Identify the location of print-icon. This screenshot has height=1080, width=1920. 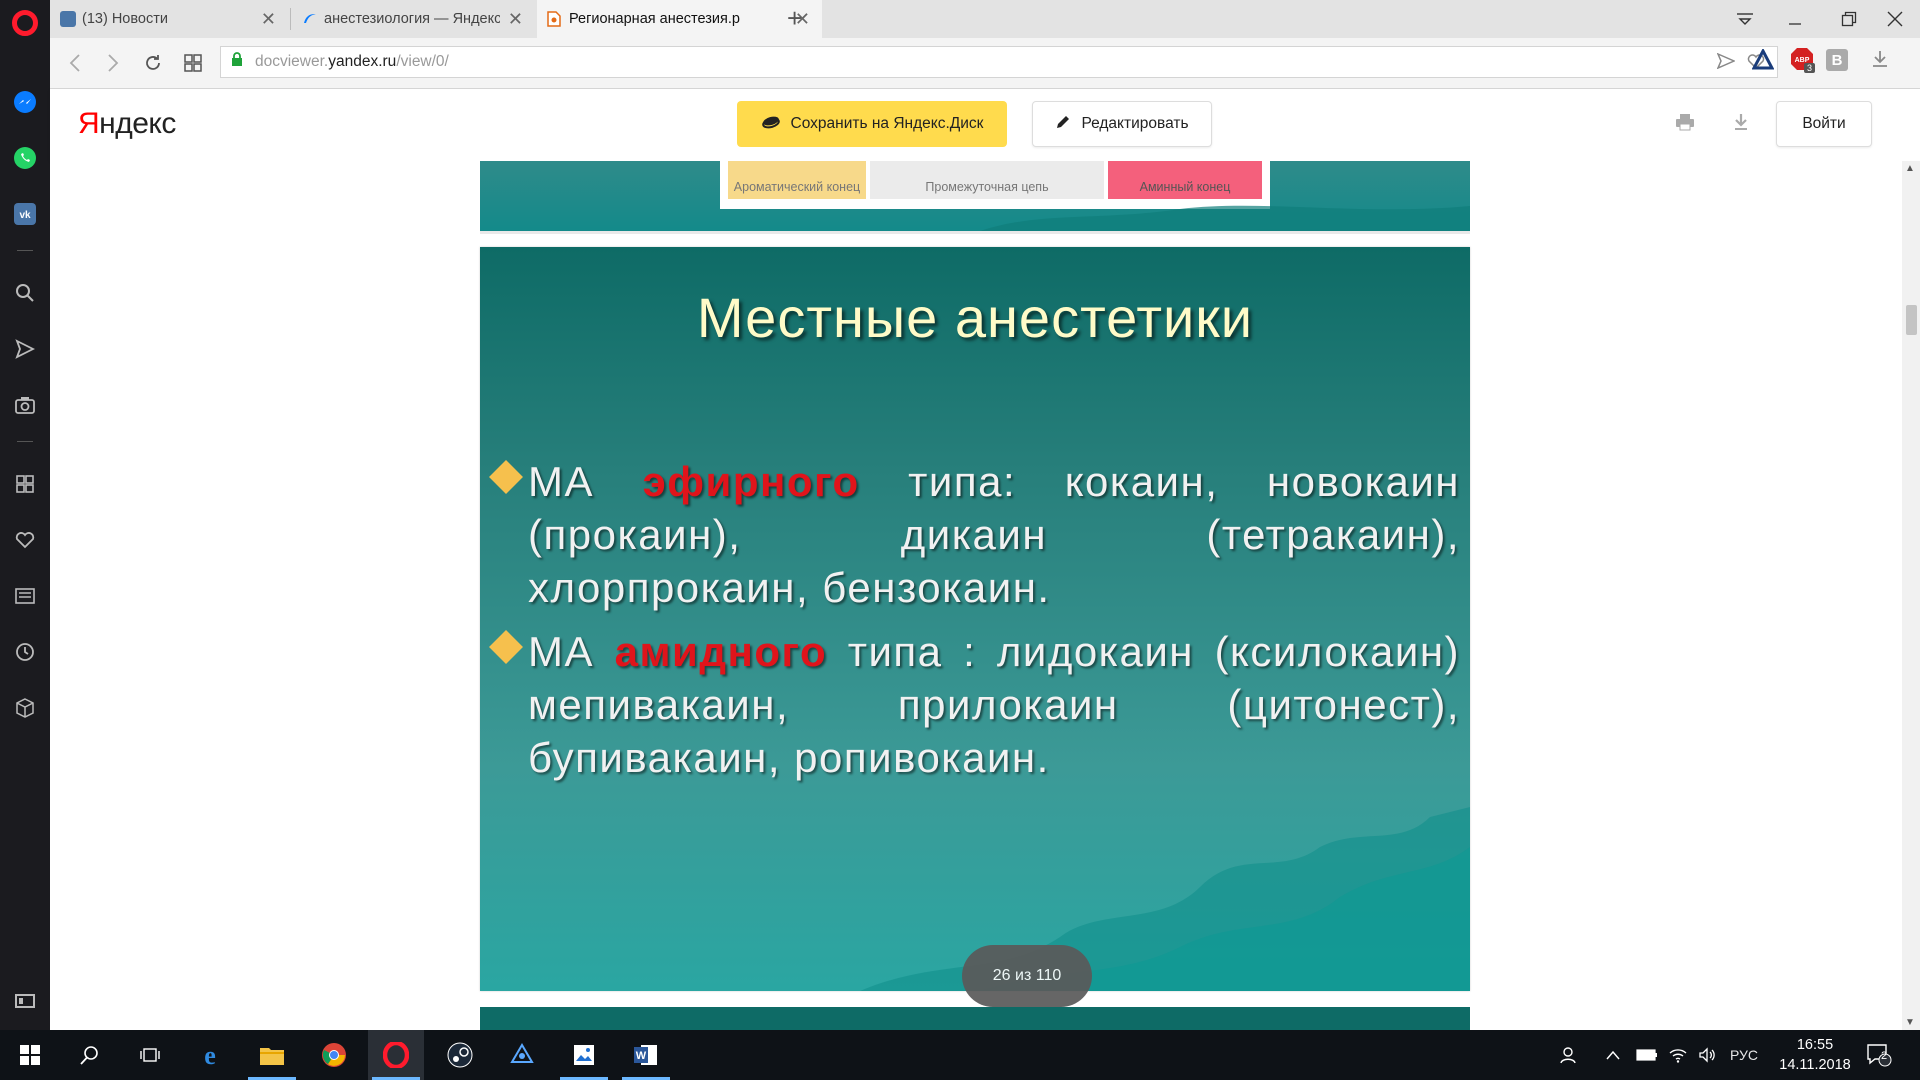
(1685, 124).